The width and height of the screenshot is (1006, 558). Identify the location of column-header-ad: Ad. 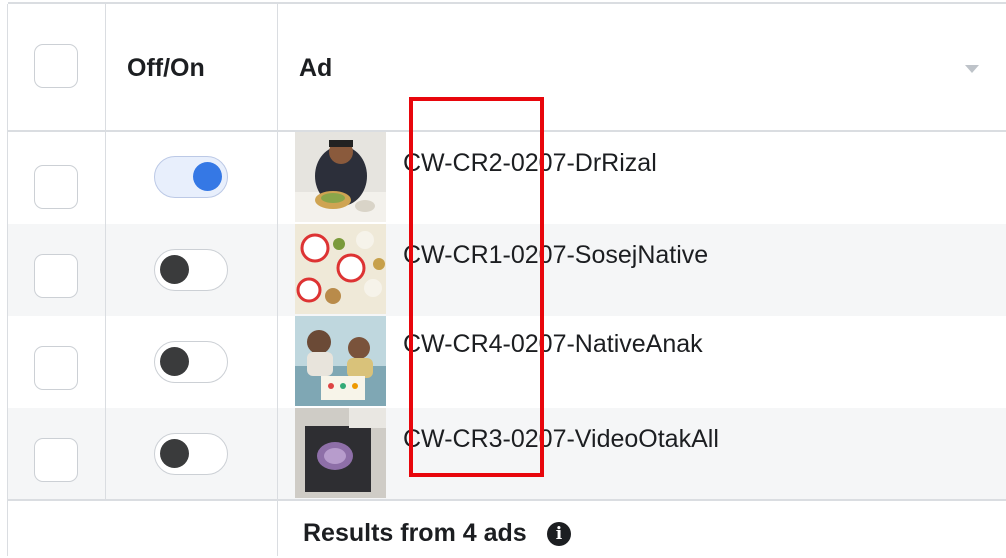
(315, 68).